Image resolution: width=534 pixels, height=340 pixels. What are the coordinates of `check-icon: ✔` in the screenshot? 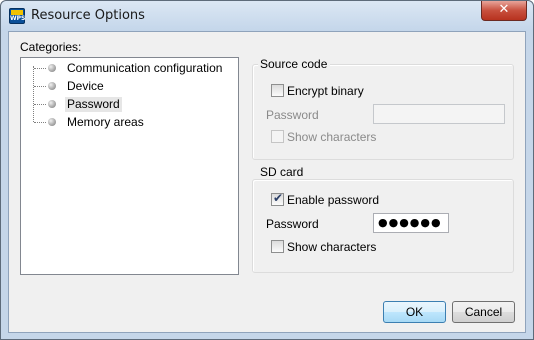 It's located at (278, 198).